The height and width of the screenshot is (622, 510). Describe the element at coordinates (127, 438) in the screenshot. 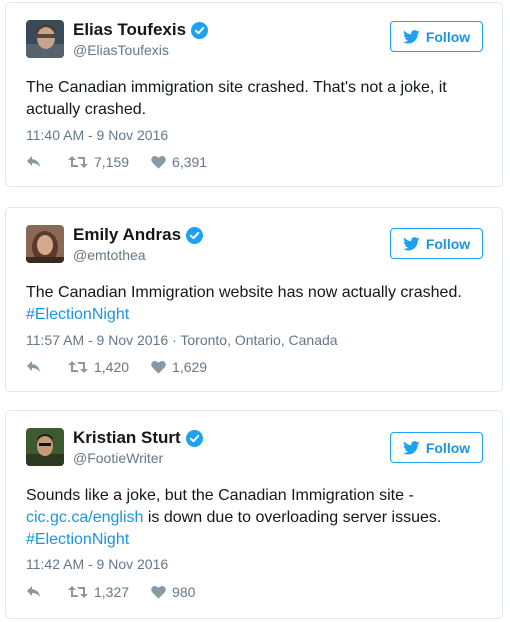

I see `display-name: Kristian Sturt` at that location.